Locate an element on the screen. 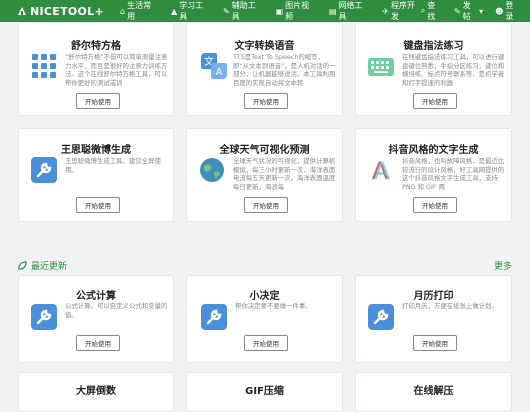 The width and height of the screenshot is (530, 412). tool-card: 王思聪微博生成 王思聪微博生成工具，建议全屏使用。 开始使用 is located at coordinates (96, 175).